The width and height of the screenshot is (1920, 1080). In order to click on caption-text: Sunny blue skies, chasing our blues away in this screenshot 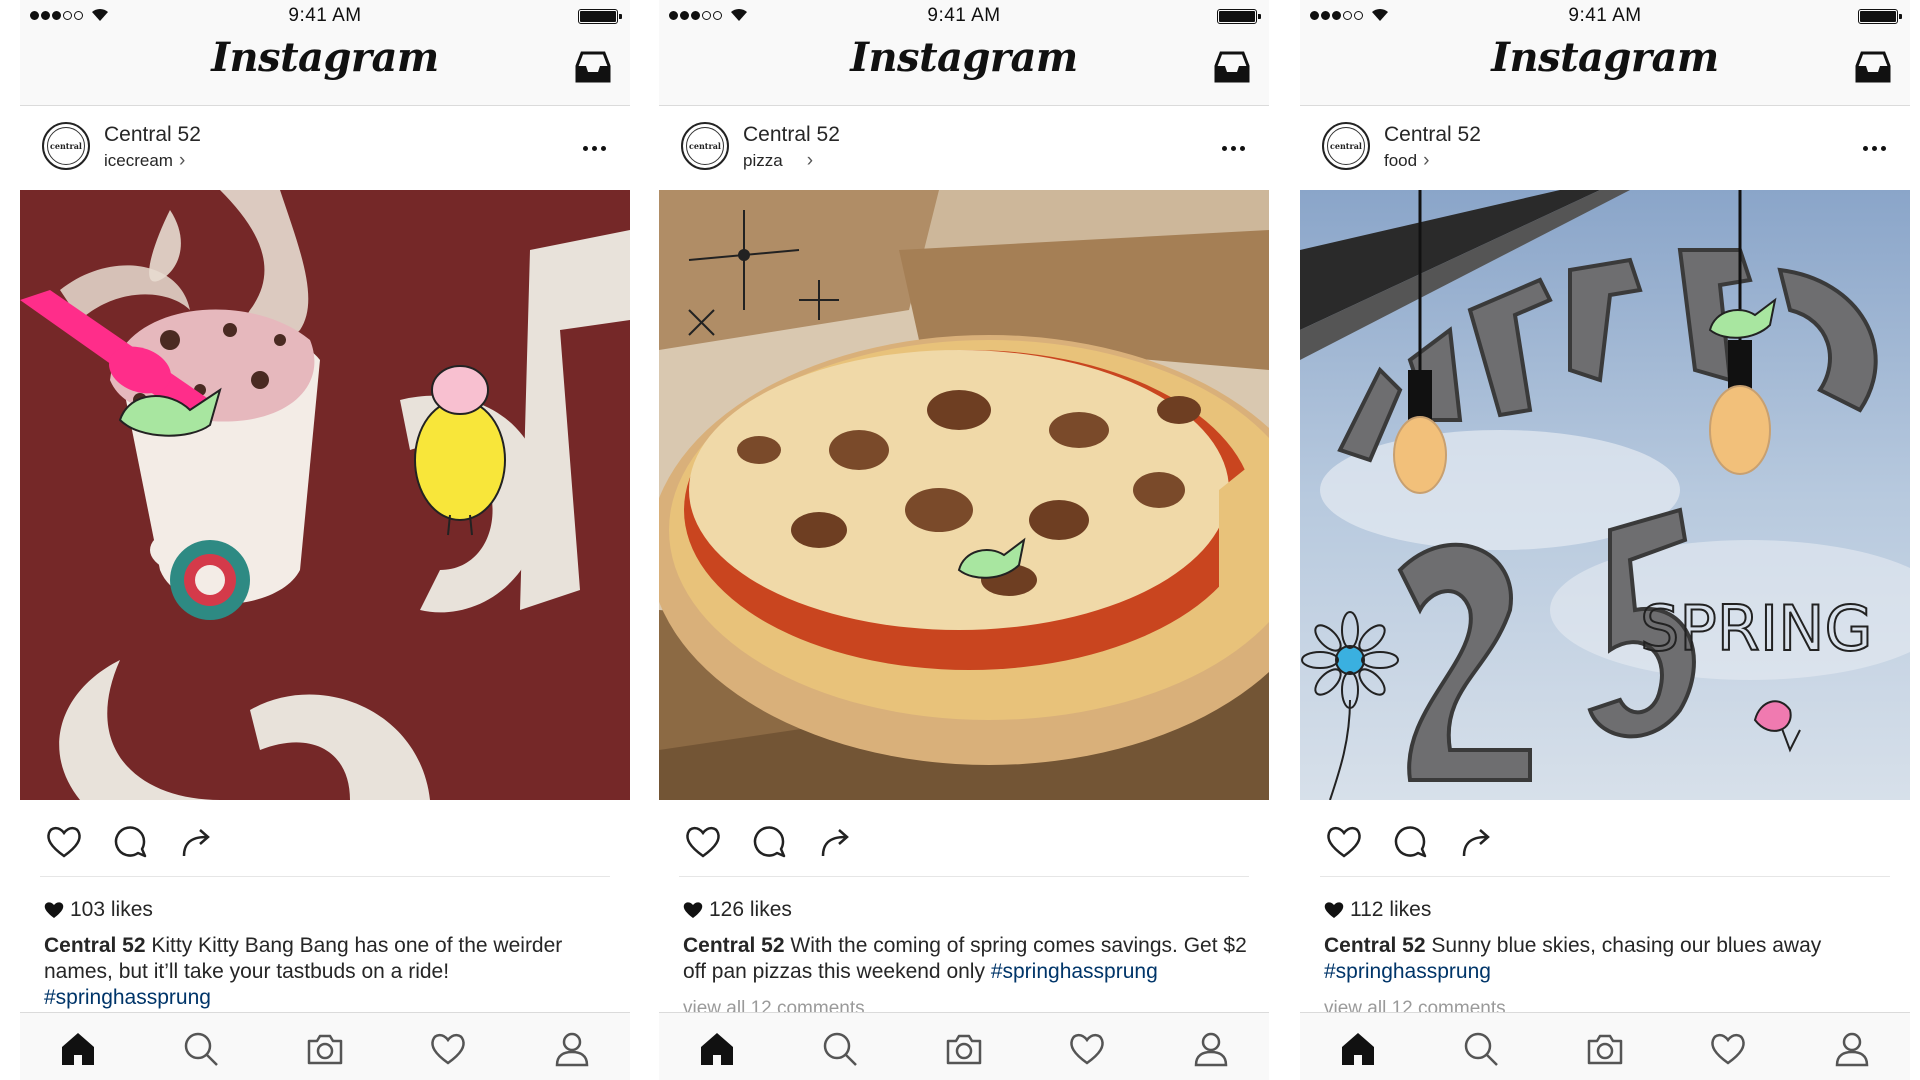, I will do `click(1623, 945)`.